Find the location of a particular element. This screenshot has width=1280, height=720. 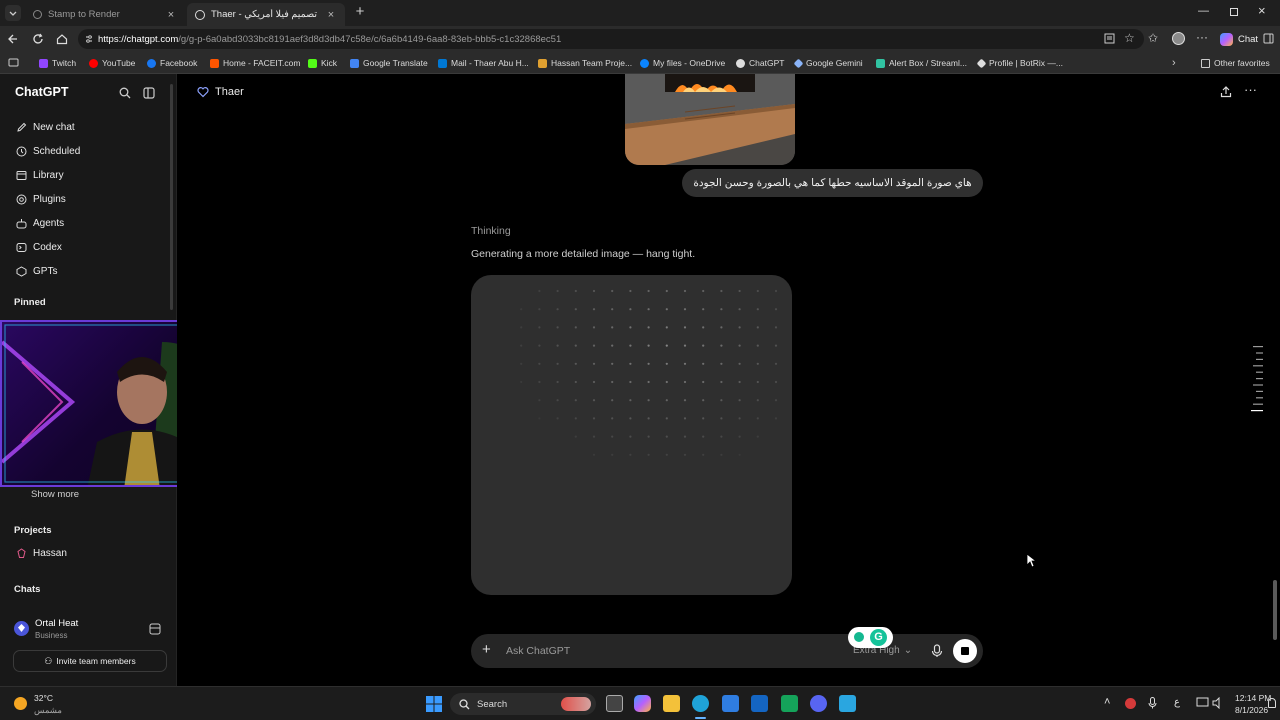

new-tab-button: + is located at coordinates (360, 12).